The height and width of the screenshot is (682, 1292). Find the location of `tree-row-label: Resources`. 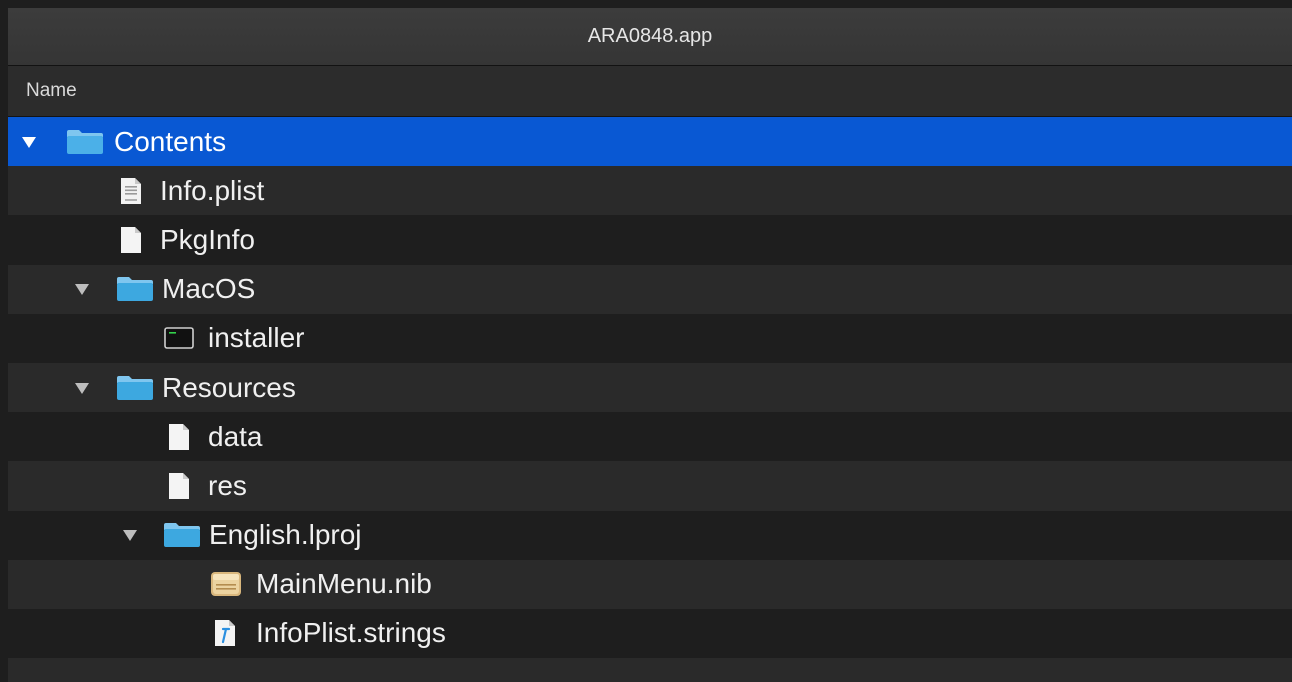

tree-row-label: Resources is located at coordinates (229, 387).